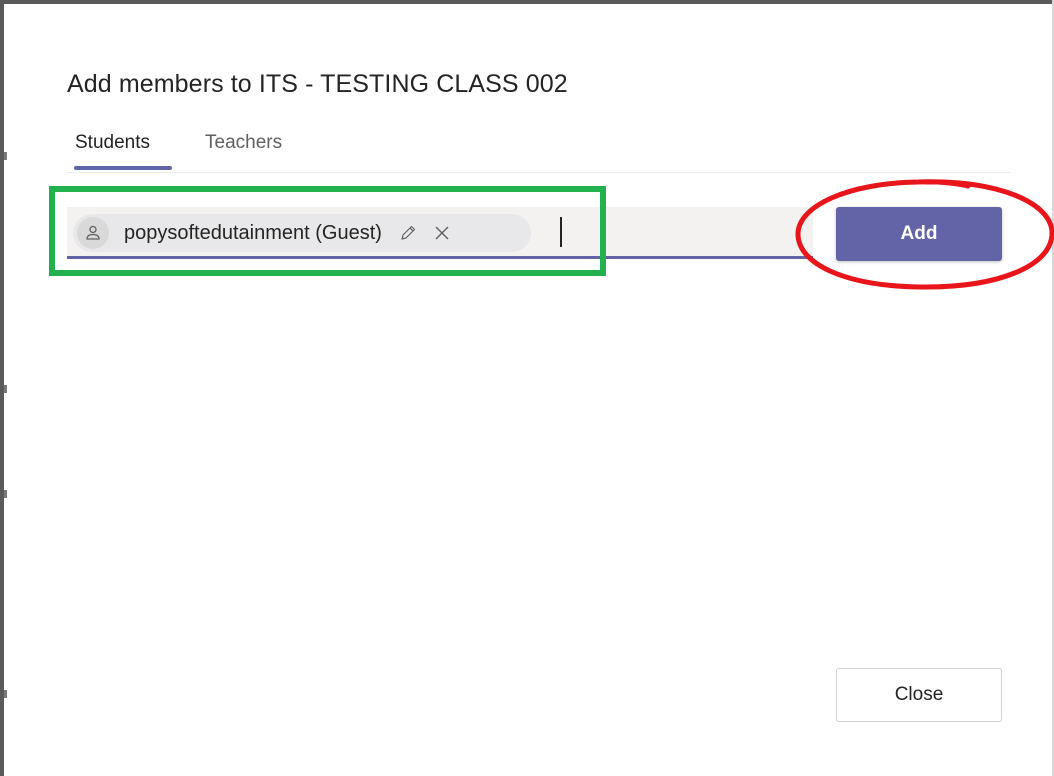 The image size is (1054, 776). I want to click on close-button: Close, so click(919, 695).